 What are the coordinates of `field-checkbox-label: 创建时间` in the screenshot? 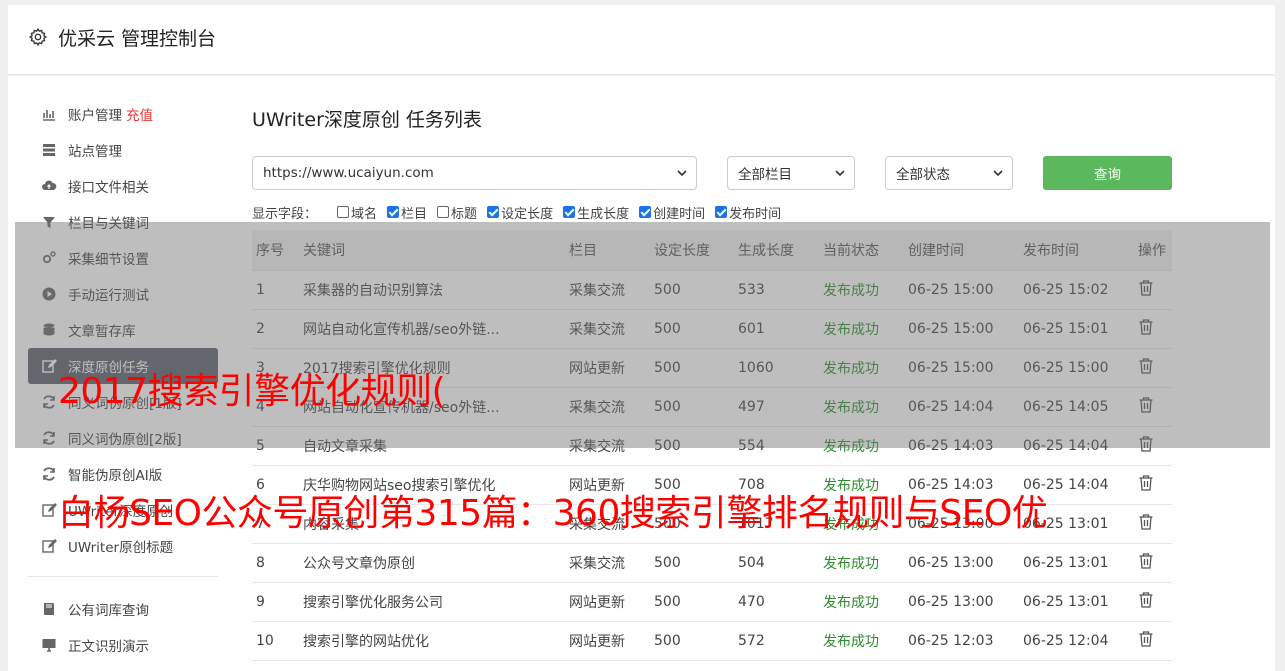 It's located at (679, 214).